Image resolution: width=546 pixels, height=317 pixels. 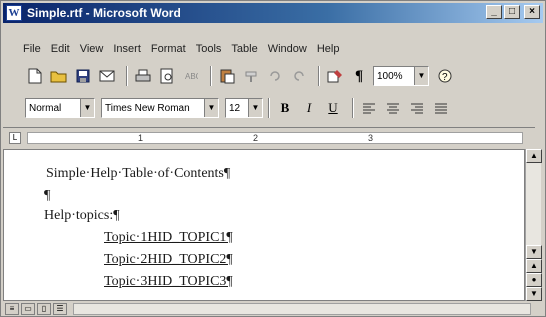 What do you see at coordinates (59, 76) in the screenshot?
I see `open-folder-icon` at bounding box center [59, 76].